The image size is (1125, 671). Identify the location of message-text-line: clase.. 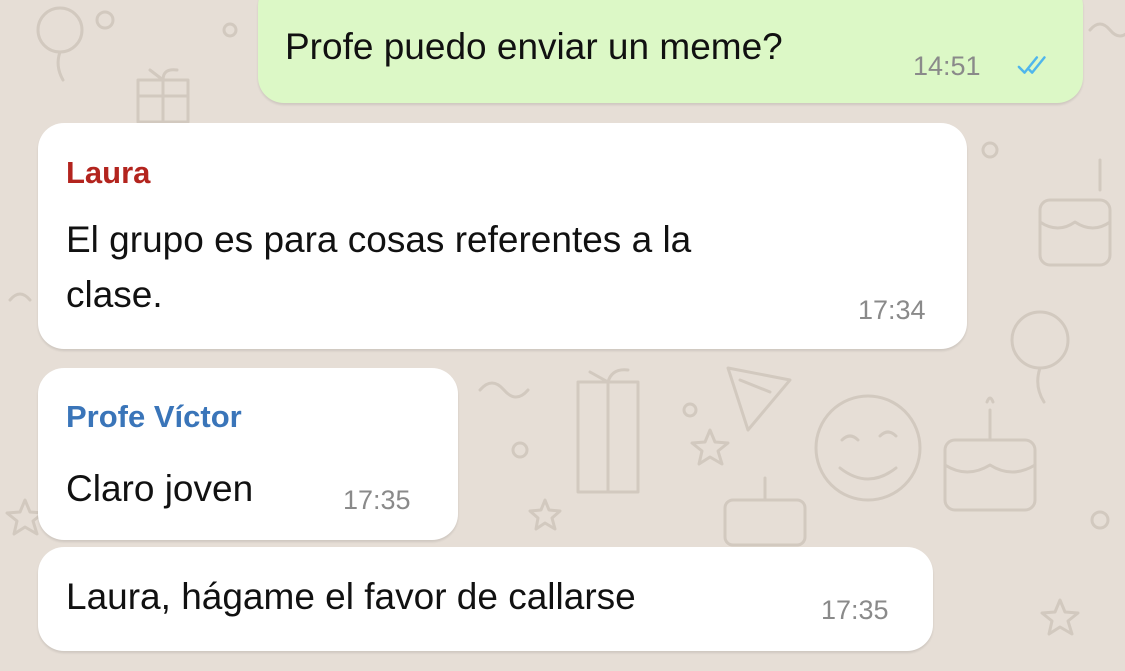
(114, 294).